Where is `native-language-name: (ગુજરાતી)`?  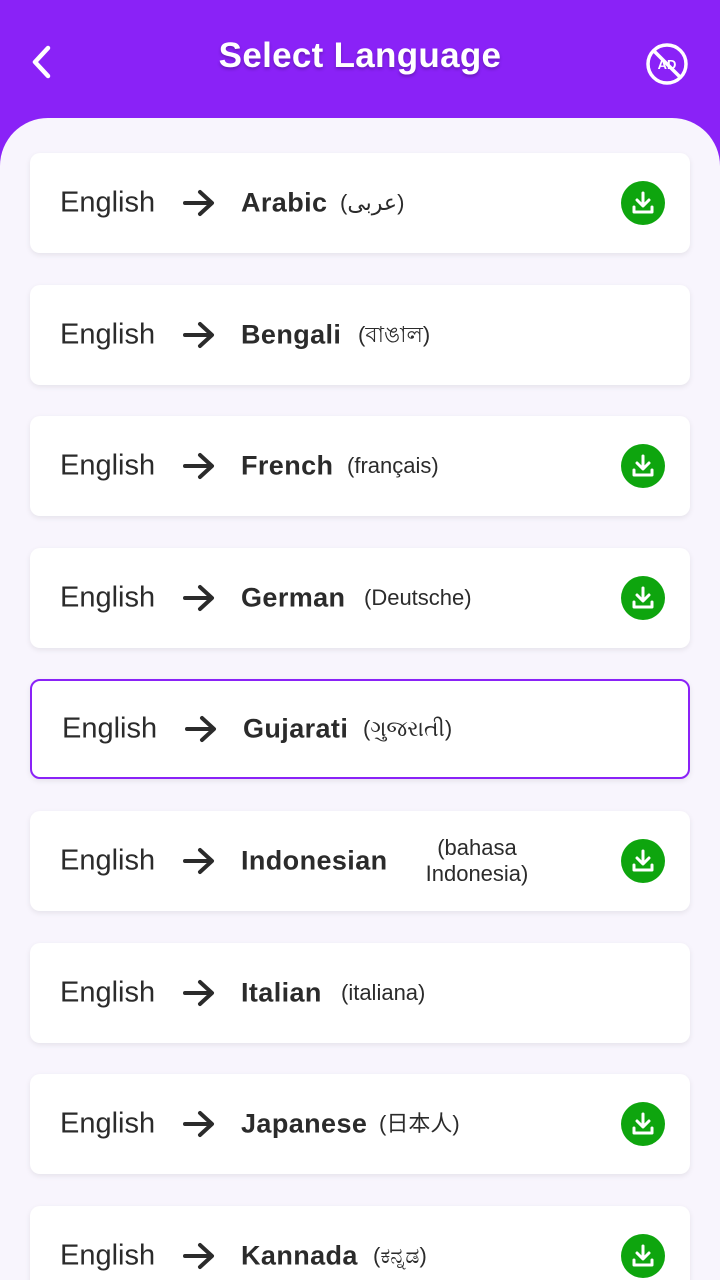 native-language-name: (ગુજરાતી) is located at coordinates (408, 729).